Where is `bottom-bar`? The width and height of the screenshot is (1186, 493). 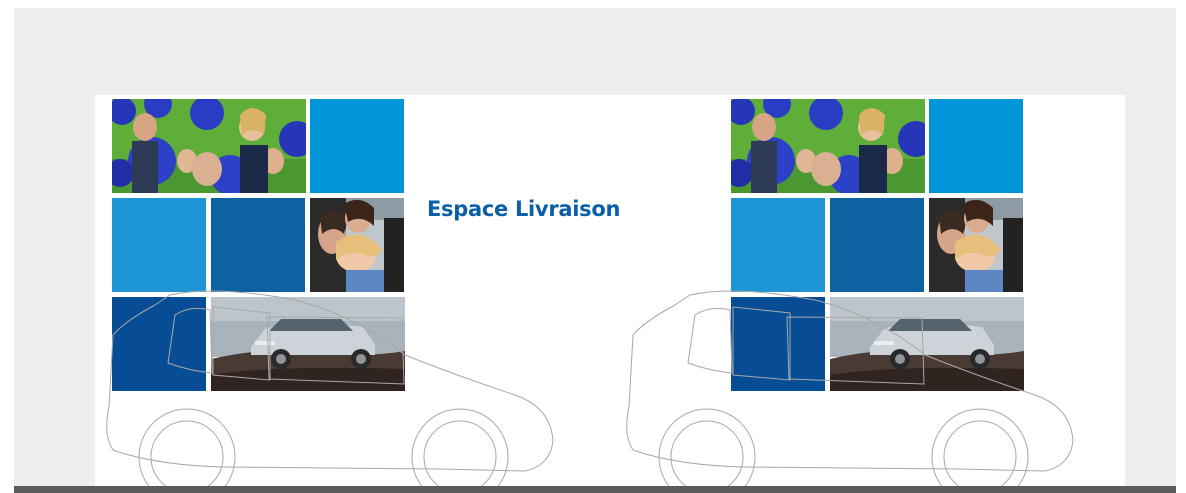 bottom-bar is located at coordinates (595, 489).